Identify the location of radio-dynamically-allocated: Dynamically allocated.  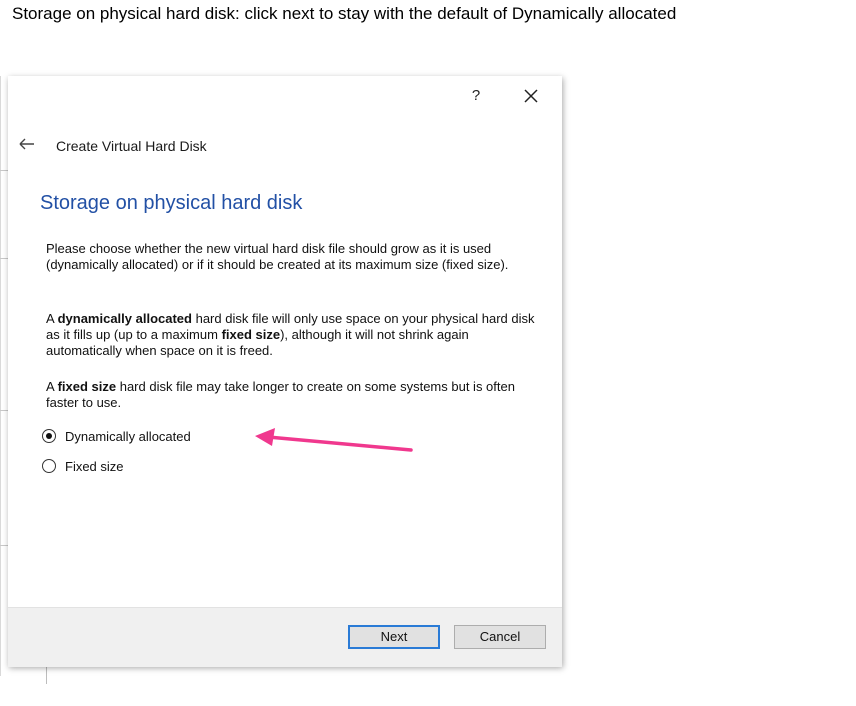
(116, 436).